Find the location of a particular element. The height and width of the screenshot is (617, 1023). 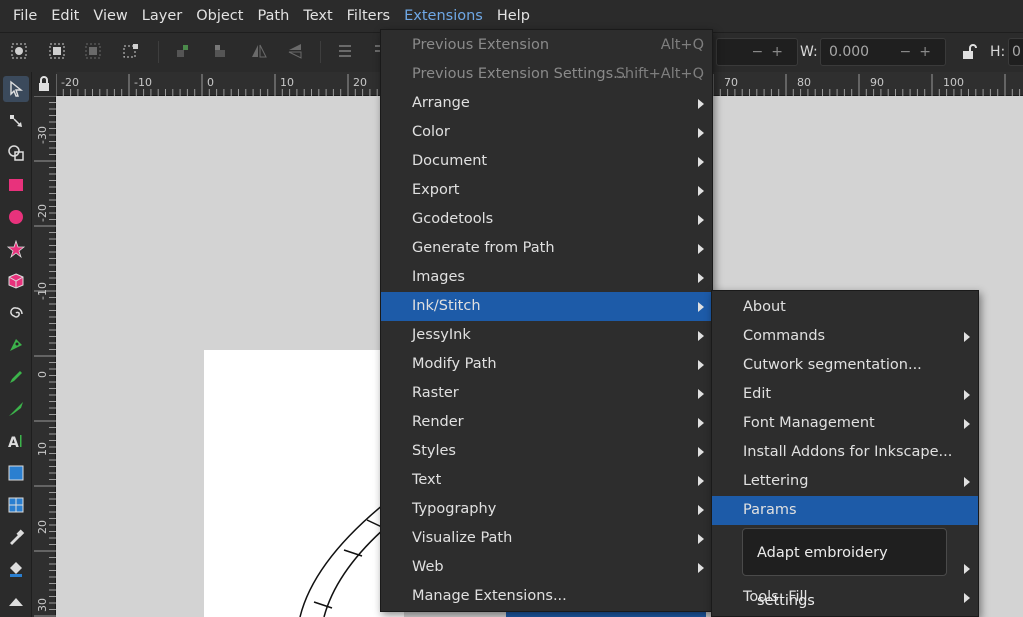

node-tool-icon is located at coordinates (16, 121).